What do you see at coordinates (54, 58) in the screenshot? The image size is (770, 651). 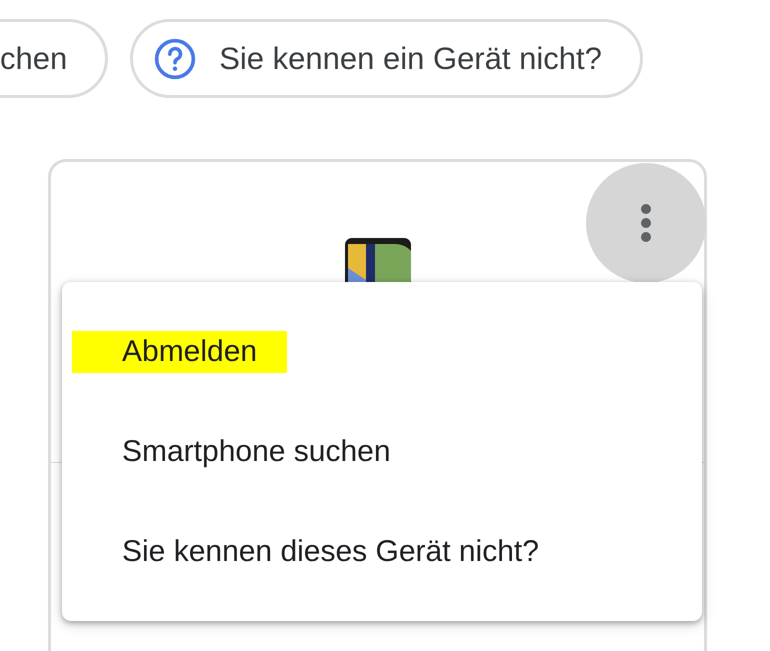 I see `chip-button: chen` at bounding box center [54, 58].